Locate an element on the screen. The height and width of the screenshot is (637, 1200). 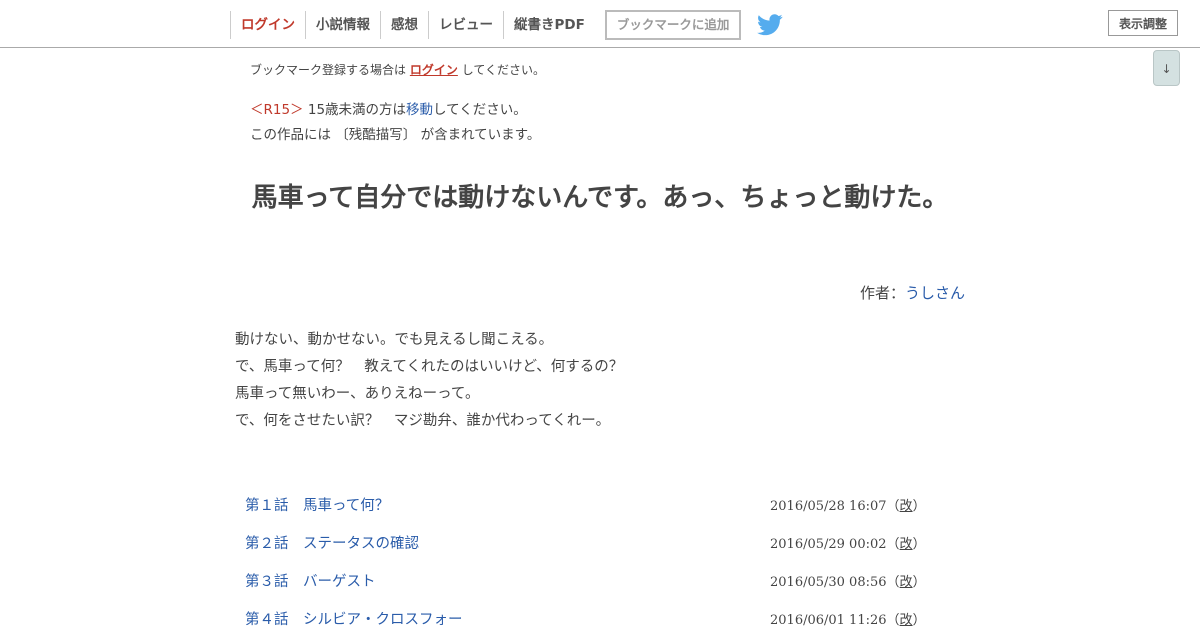
chapter-date: 2016/05/29 00:02（改） is located at coordinates (848, 542).